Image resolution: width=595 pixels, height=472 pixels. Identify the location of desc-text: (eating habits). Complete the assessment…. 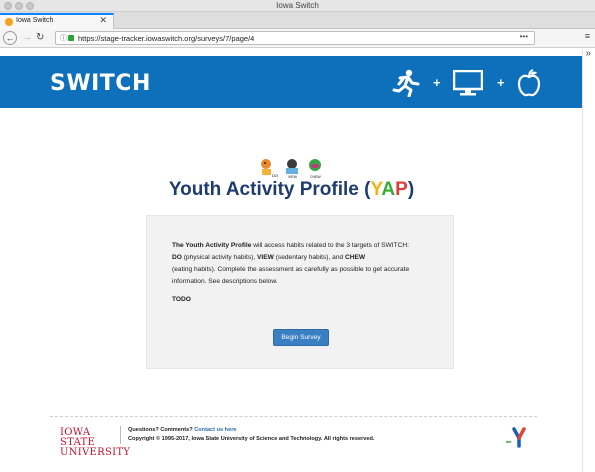
(291, 269).